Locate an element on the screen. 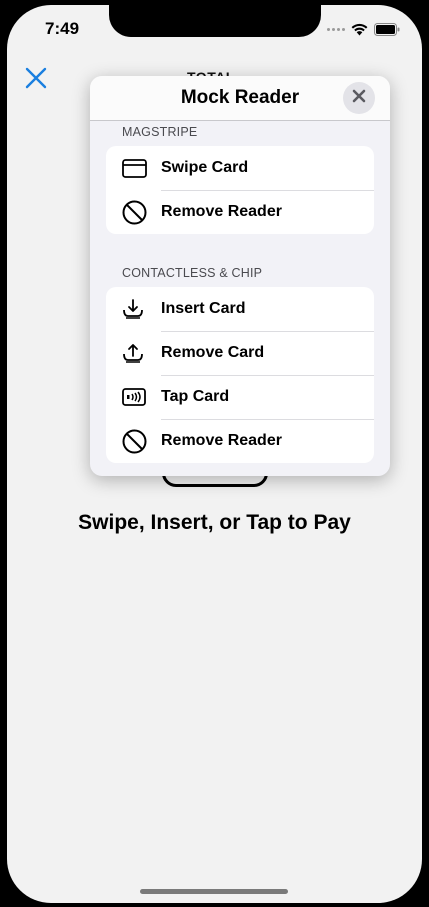 Image resolution: width=429 pixels, height=907 pixels. section-label-contactless-chip: CONTACTLESS & CHIP is located at coordinates (192, 273).